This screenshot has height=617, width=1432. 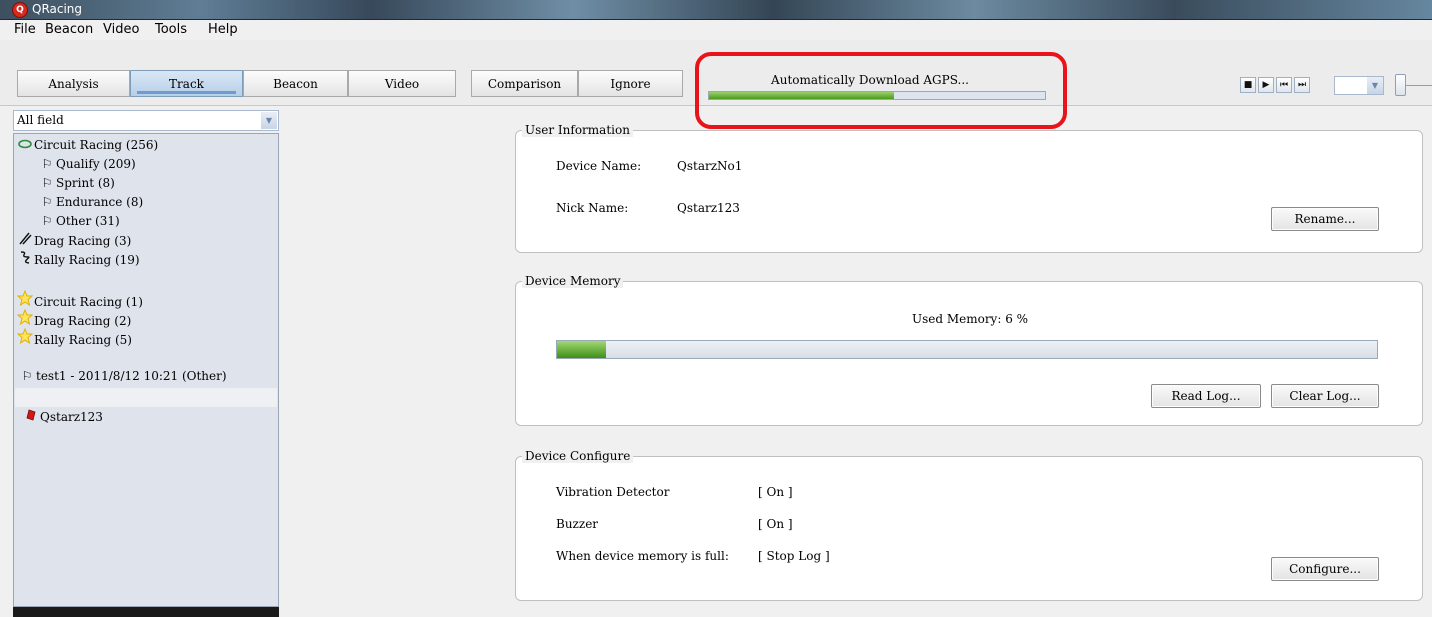 I want to click on tree-item-drag-racing: Drag Racing (3), so click(x=73, y=240).